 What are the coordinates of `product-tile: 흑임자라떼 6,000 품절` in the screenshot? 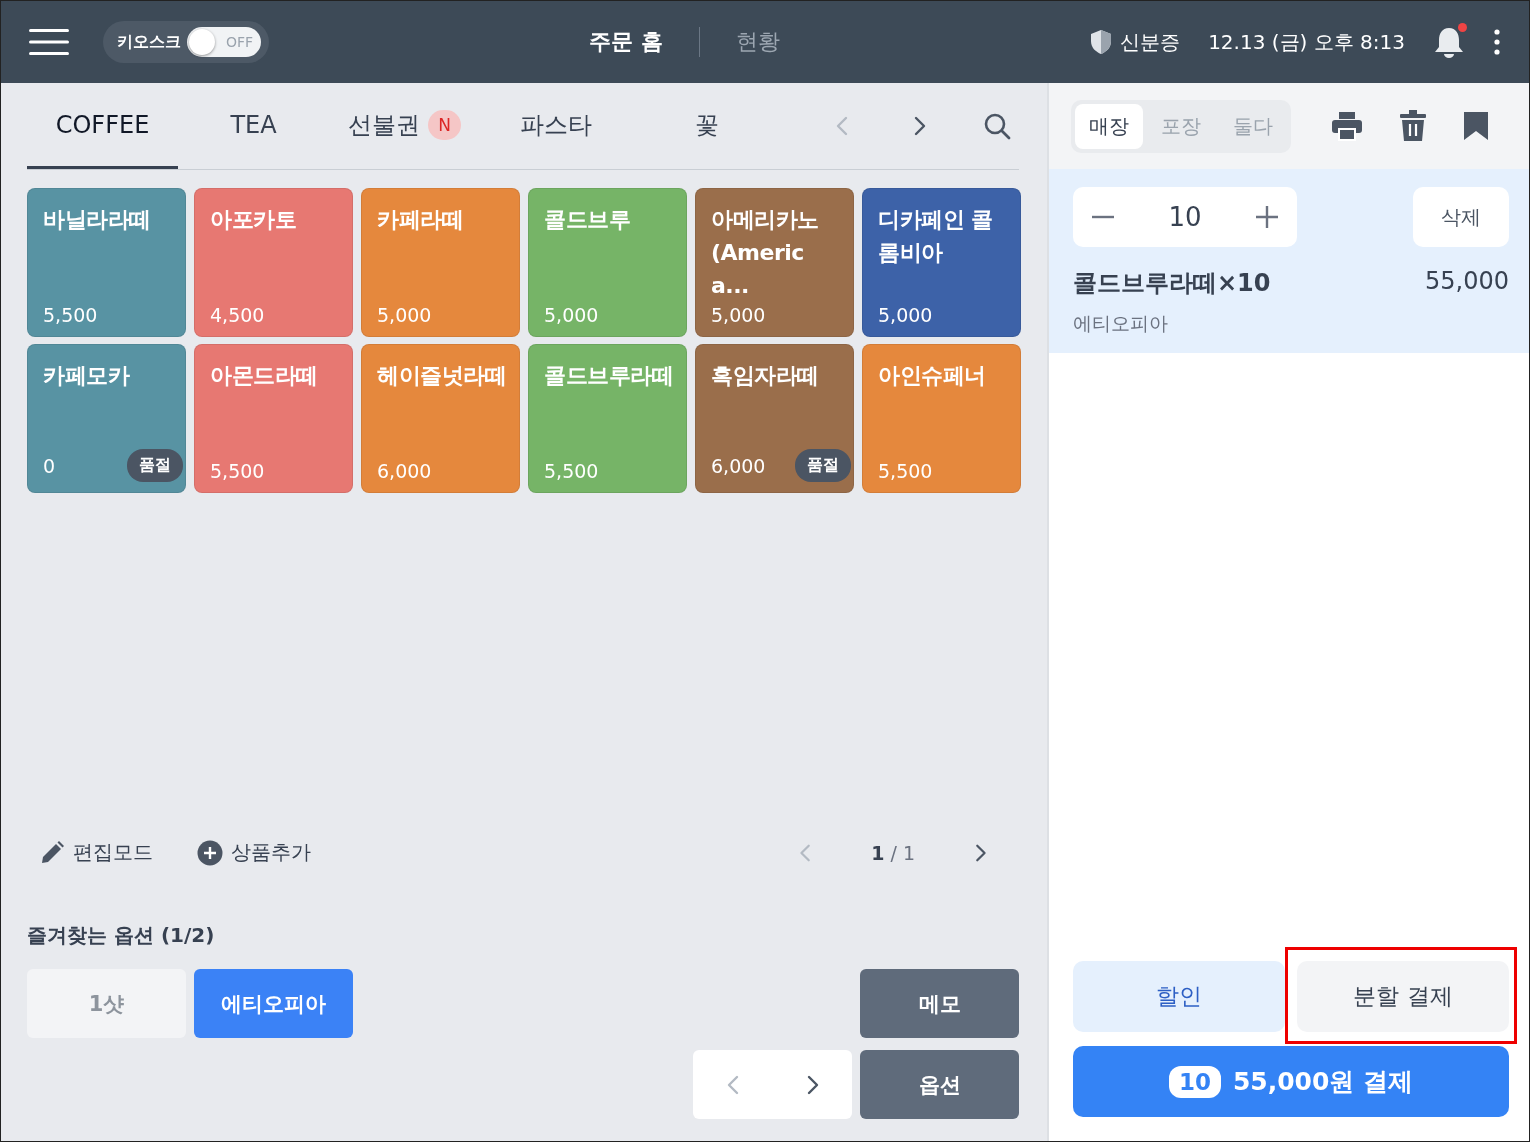 It's located at (774, 418).